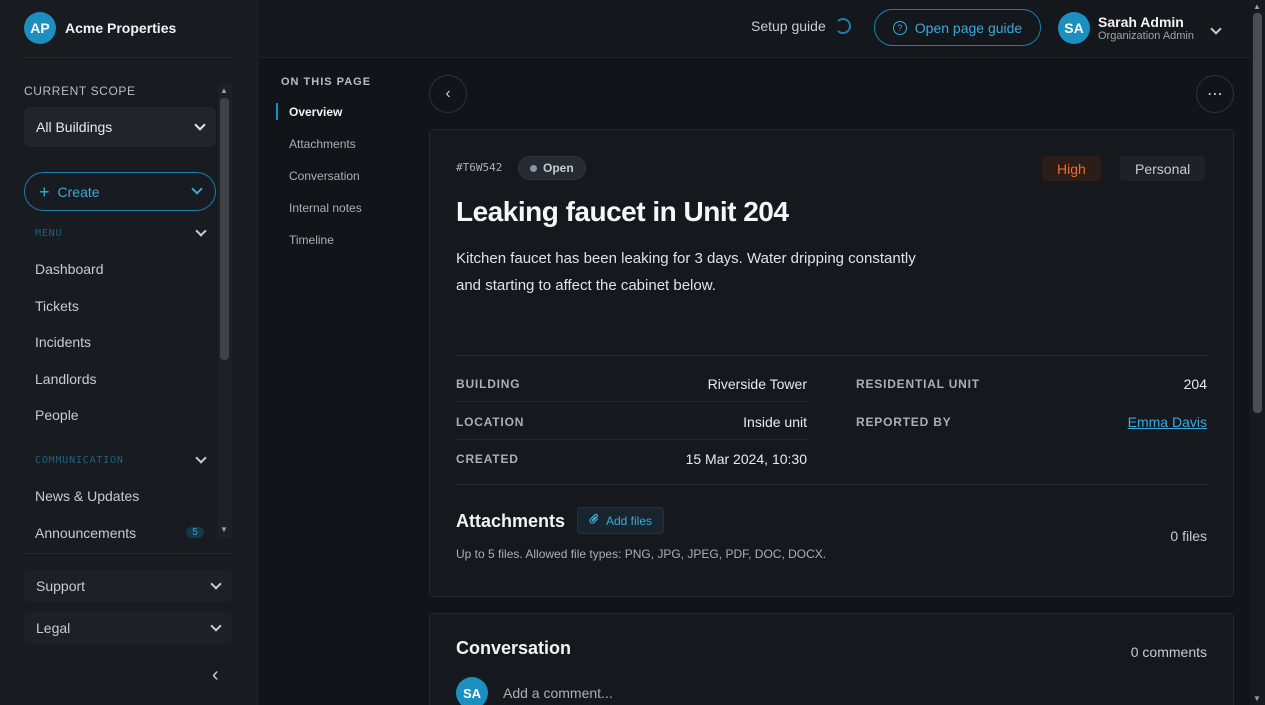 This screenshot has height=705, width=1265. What do you see at coordinates (594, 520) in the screenshot?
I see `paperclip-icon` at bounding box center [594, 520].